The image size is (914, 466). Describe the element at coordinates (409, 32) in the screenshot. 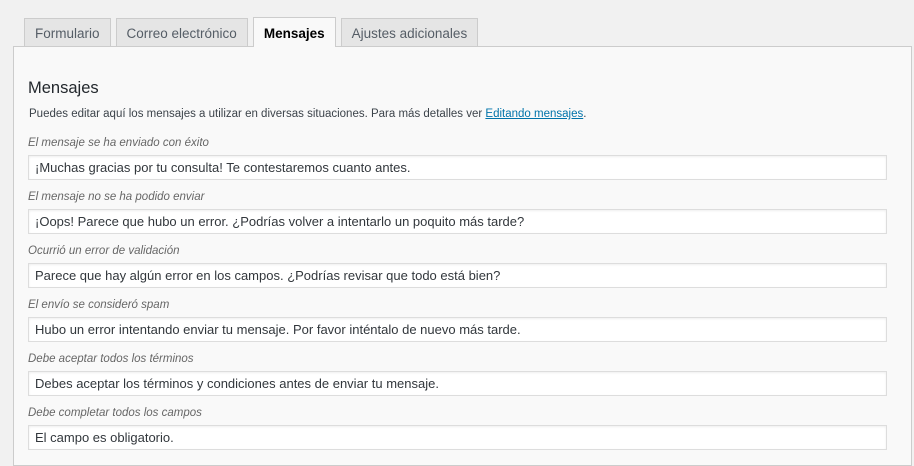

I see `tab-ajustes-adicionales: Ajustes adicionales` at that location.